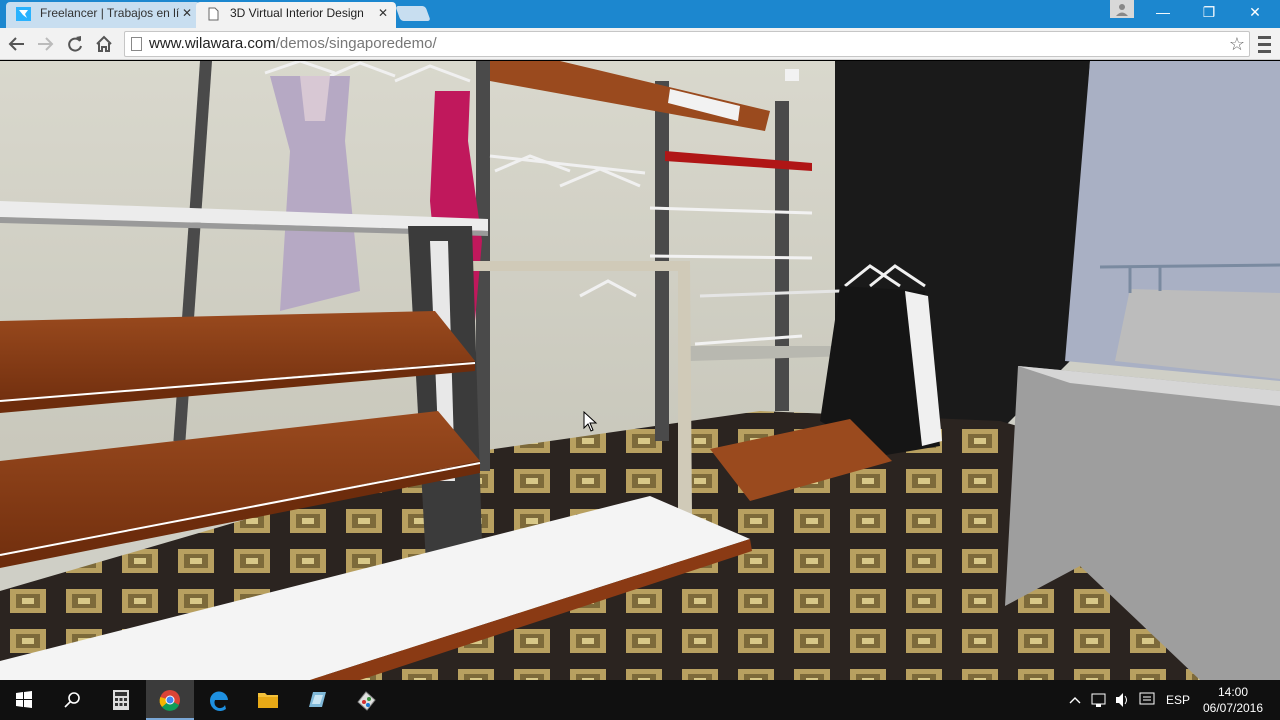 The image size is (1280, 720). I want to click on back-icon, so click(17, 44).